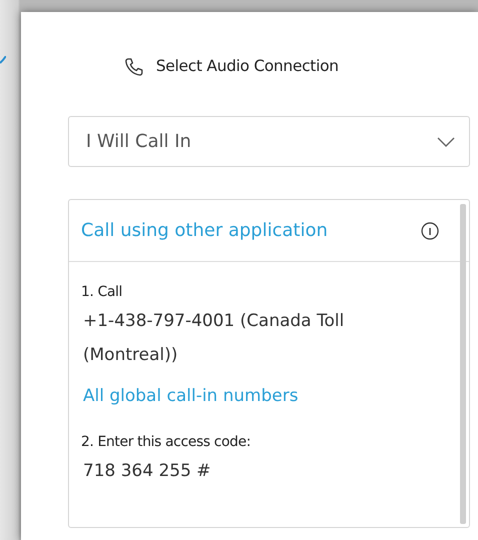  I want to click on step-heading: 2. Enter this access code:, so click(166, 442).